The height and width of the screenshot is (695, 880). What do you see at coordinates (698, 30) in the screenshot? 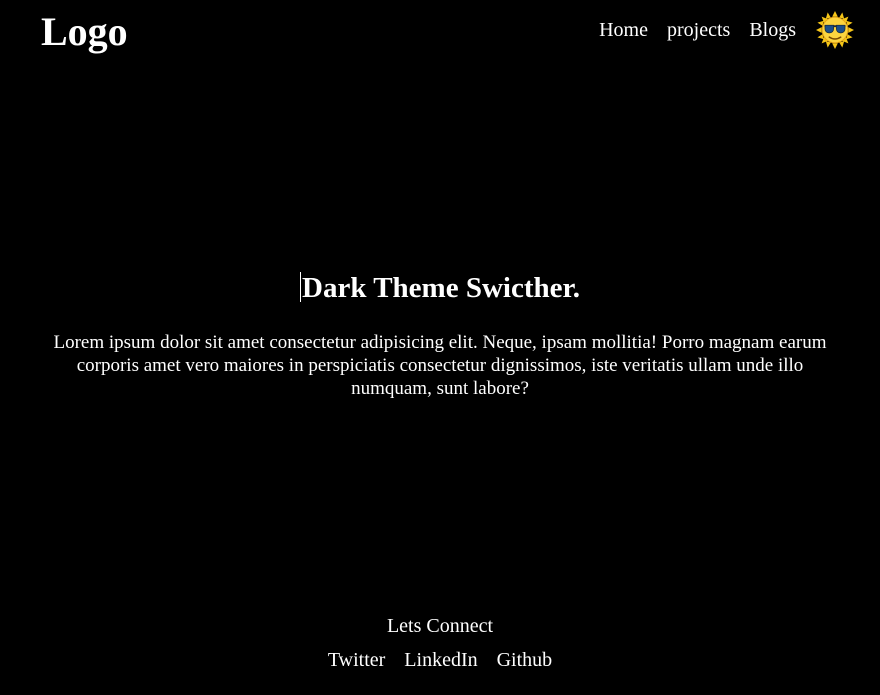
I see `nav-projects: projects` at bounding box center [698, 30].